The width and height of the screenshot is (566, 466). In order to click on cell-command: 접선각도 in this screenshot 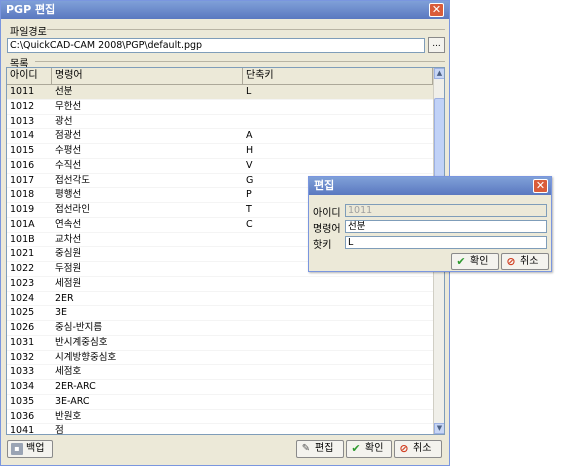, I will do `click(72, 180)`.